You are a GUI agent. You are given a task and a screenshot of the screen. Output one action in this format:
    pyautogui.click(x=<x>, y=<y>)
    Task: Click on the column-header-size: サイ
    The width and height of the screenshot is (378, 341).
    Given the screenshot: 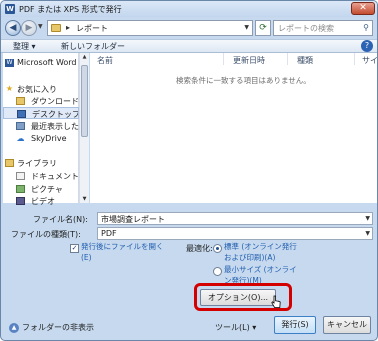 What is the action you would take?
    pyautogui.click(x=369, y=60)
    